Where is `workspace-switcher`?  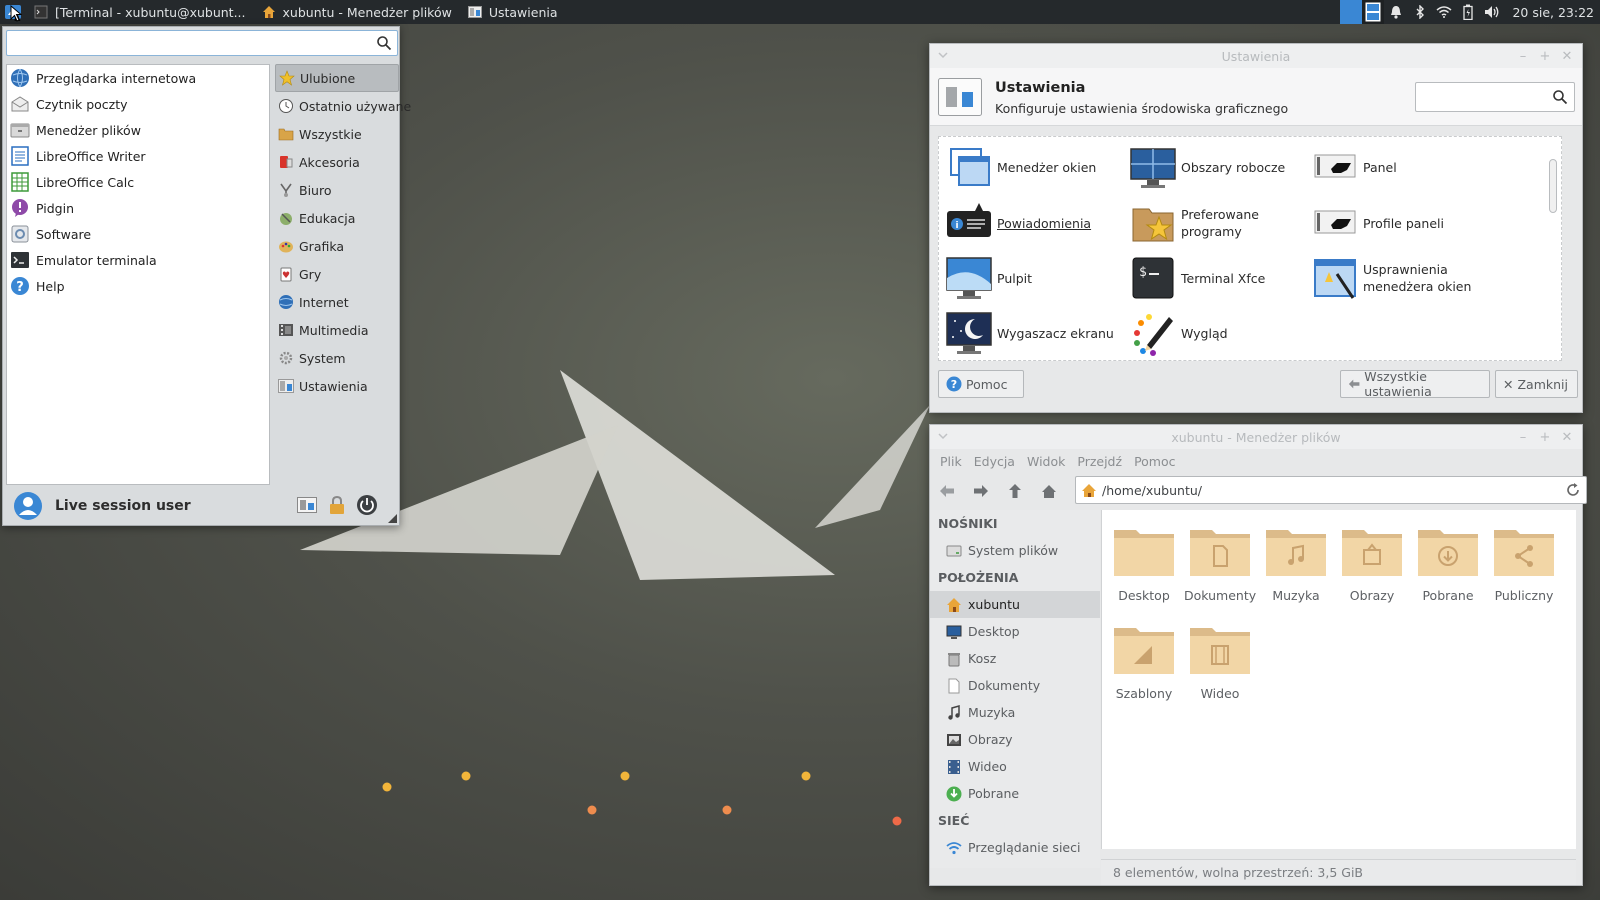
workspace-switcher is located at coordinates (1362, 12).